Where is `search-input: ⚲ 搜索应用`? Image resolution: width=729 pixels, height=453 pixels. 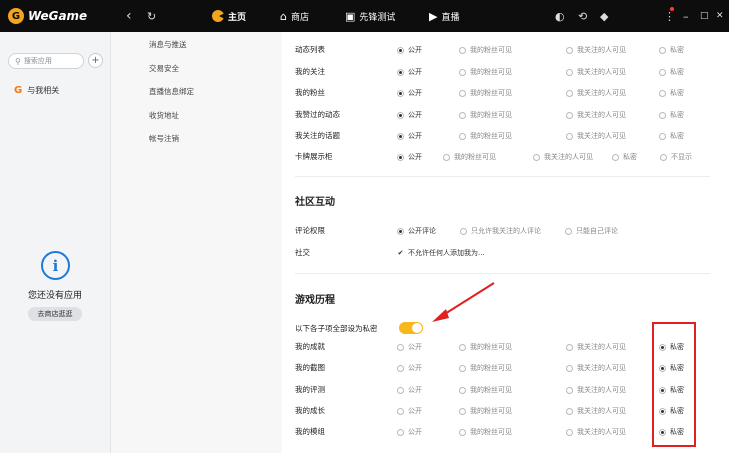 search-input: ⚲ 搜索应用 is located at coordinates (46, 61).